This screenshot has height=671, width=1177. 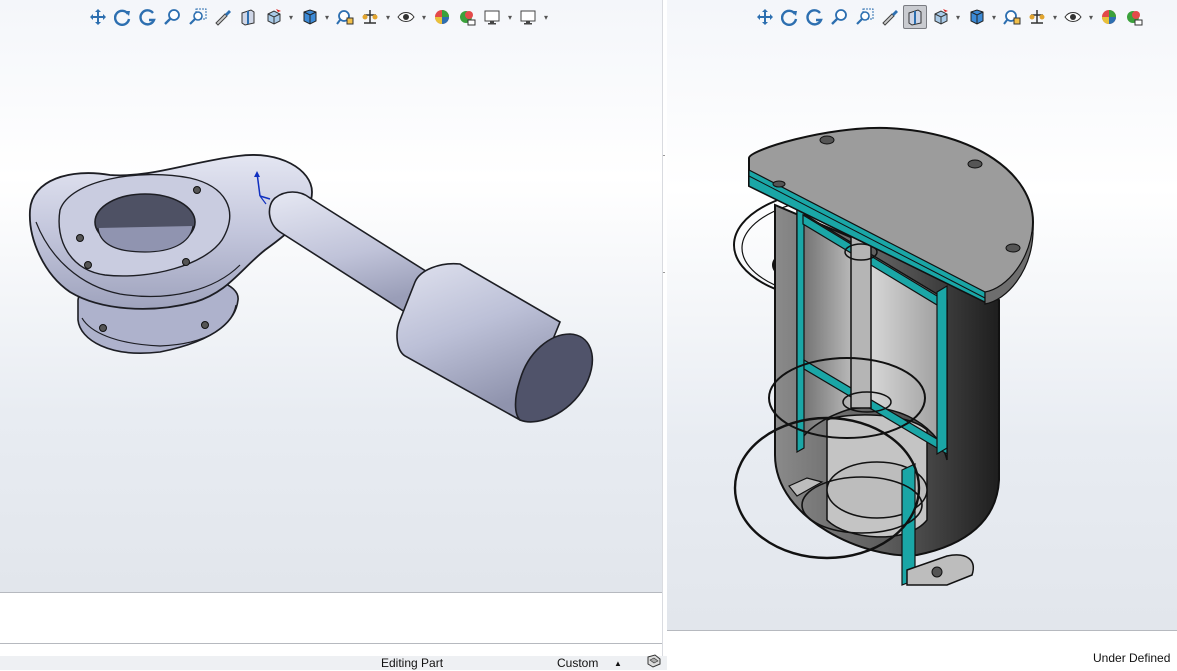 I want to click on right-hide-show-items-button, so click(x=1037, y=17).